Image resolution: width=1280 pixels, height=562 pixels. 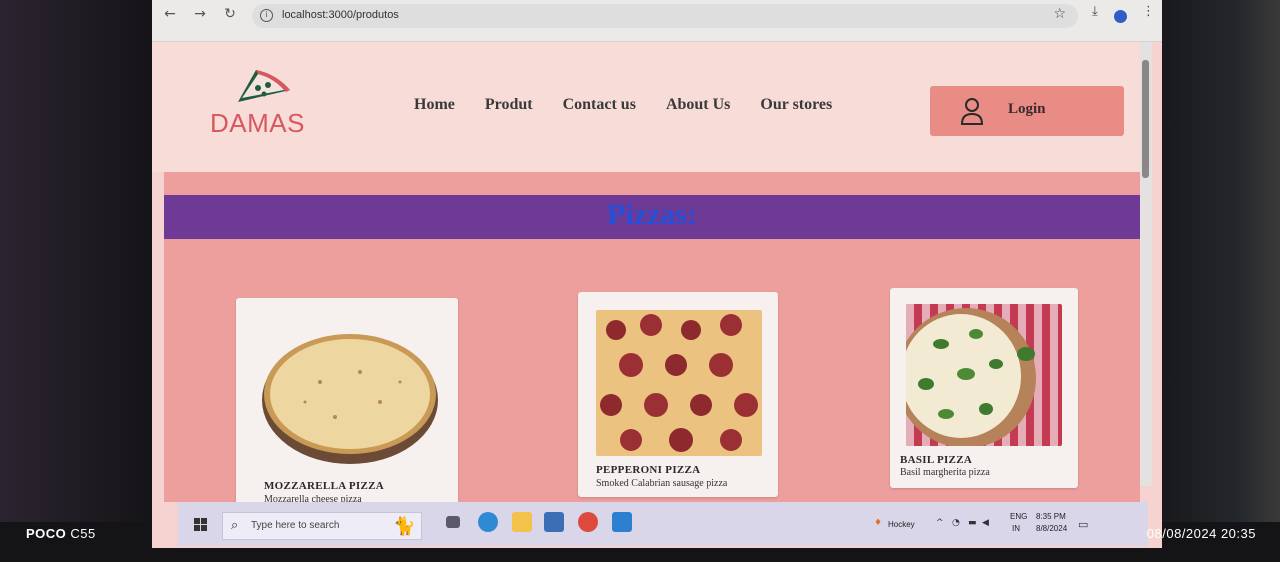 I want to click on battery-icon: ▬, so click(x=972, y=523).